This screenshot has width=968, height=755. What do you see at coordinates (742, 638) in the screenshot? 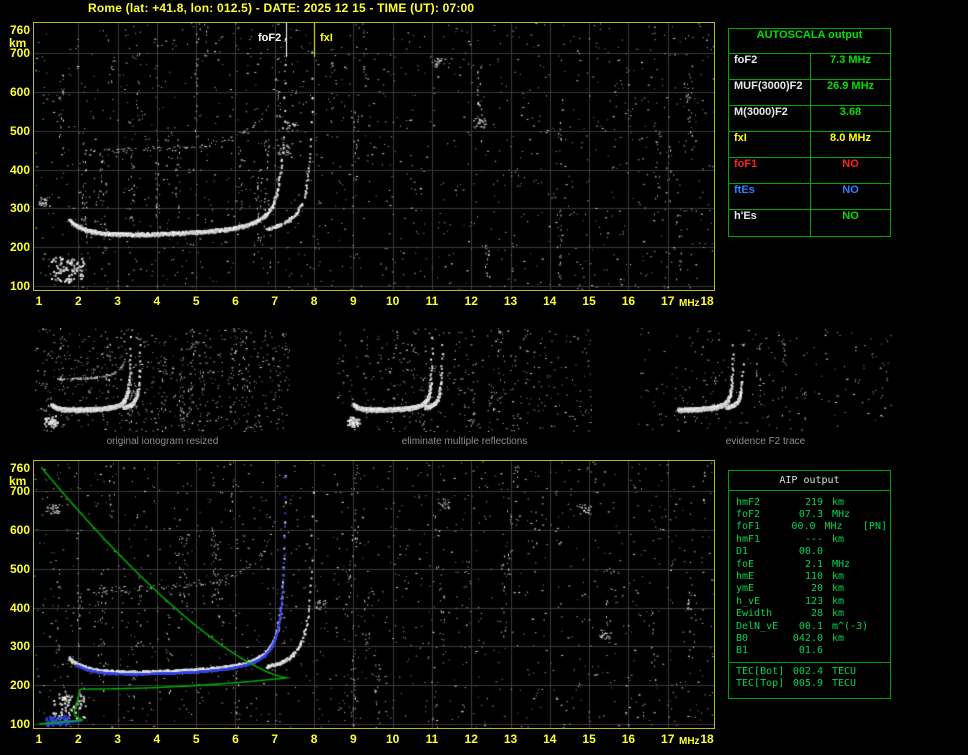
I see `aip-param-name: B0` at bounding box center [742, 638].